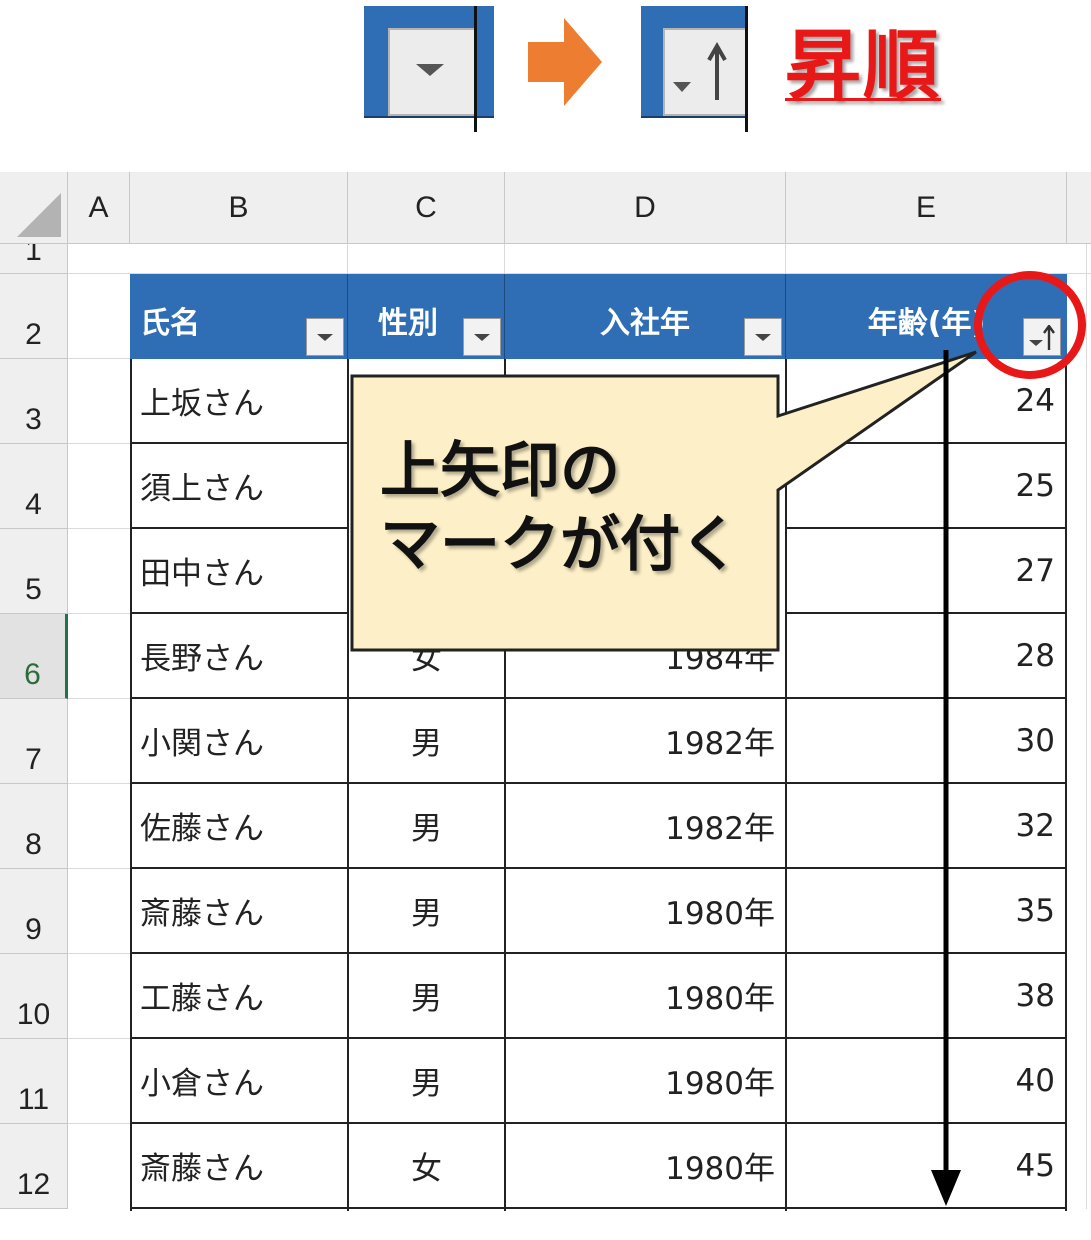 The height and width of the screenshot is (1240, 1091). What do you see at coordinates (34, 259) in the screenshot?
I see `row-header-1: 1` at bounding box center [34, 259].